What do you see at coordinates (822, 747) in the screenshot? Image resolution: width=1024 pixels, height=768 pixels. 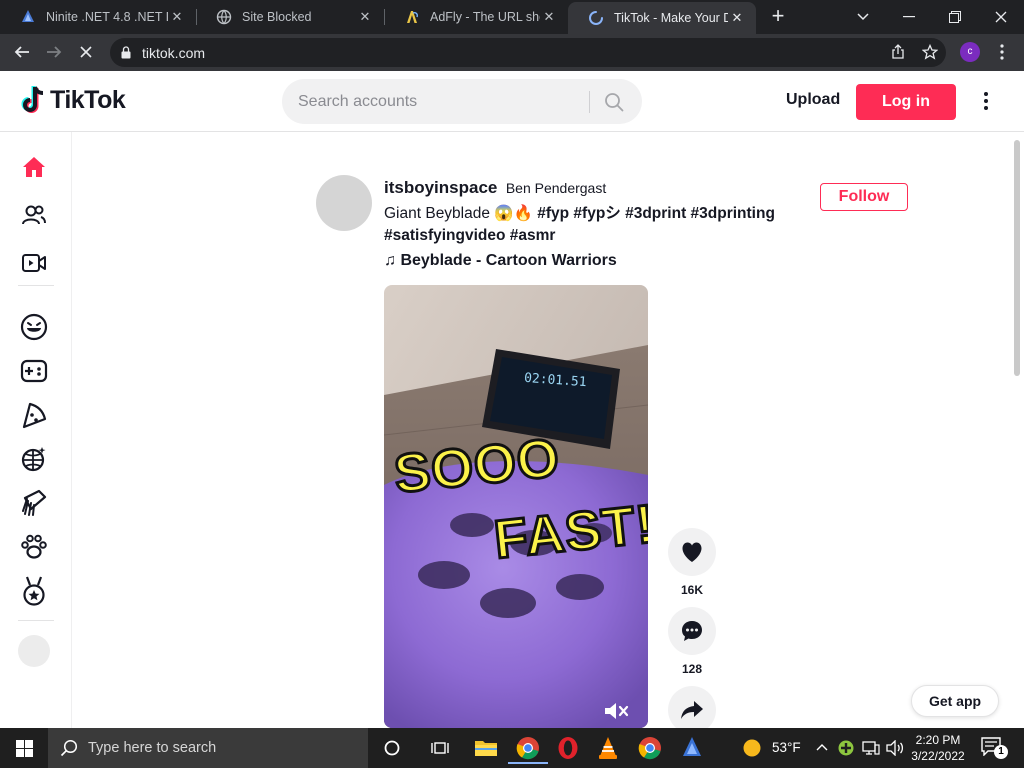 I see `chevron-up-icon` at bounding box center [822, 747].